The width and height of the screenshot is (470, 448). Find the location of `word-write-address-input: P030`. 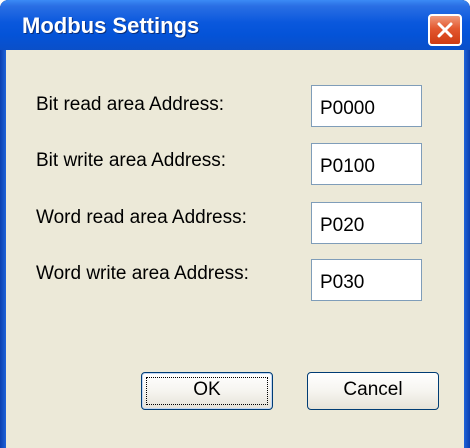

word-write-address-input: P030 is located at coordinates (366, 280).